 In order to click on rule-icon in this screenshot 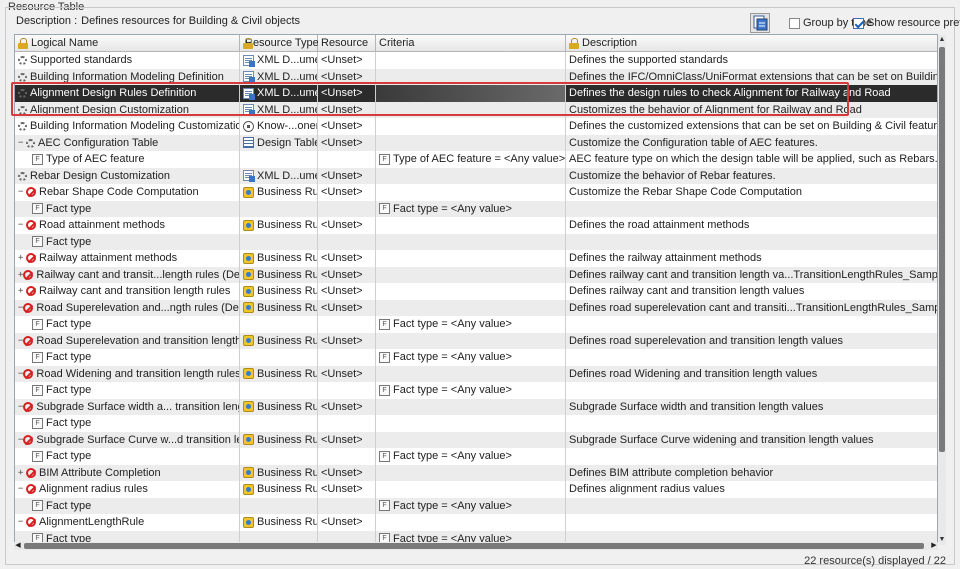, I will do `click(248, 407)`.